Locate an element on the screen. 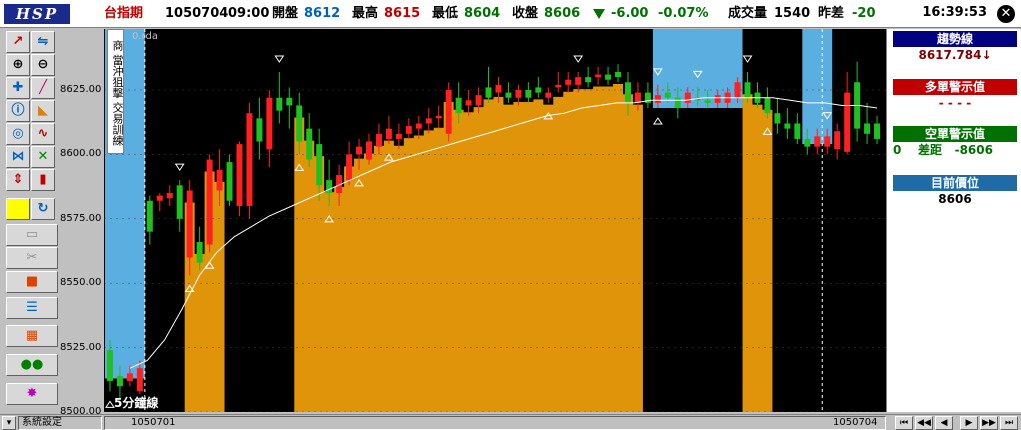 The image size is (1021, 430). long-alert-header: 多單警示值 is located at coordinates (955, 87).